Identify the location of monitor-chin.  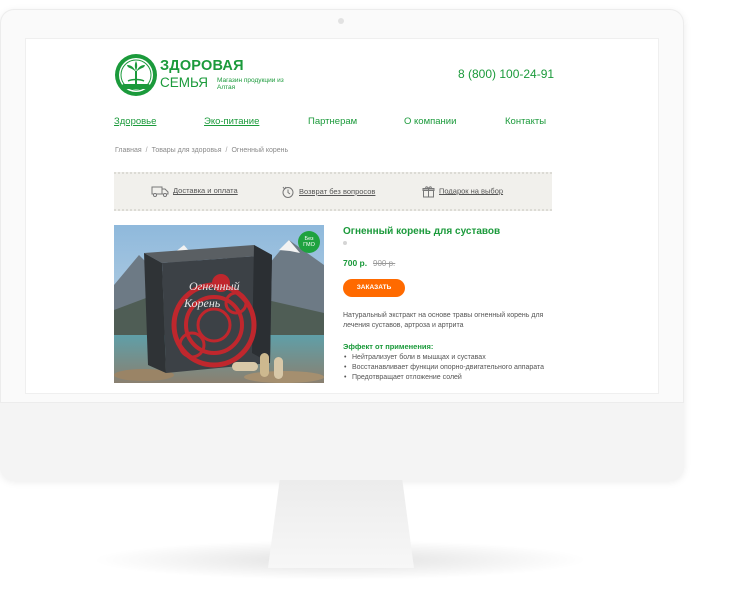
(342, 441).